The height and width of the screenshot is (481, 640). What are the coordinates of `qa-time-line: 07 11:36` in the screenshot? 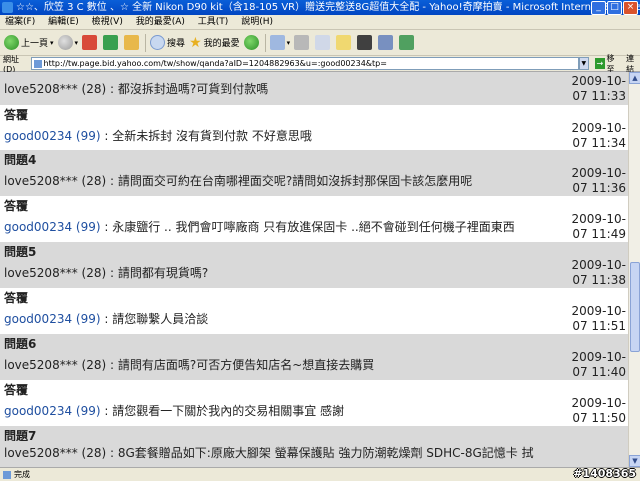 It's located at (599, 188).